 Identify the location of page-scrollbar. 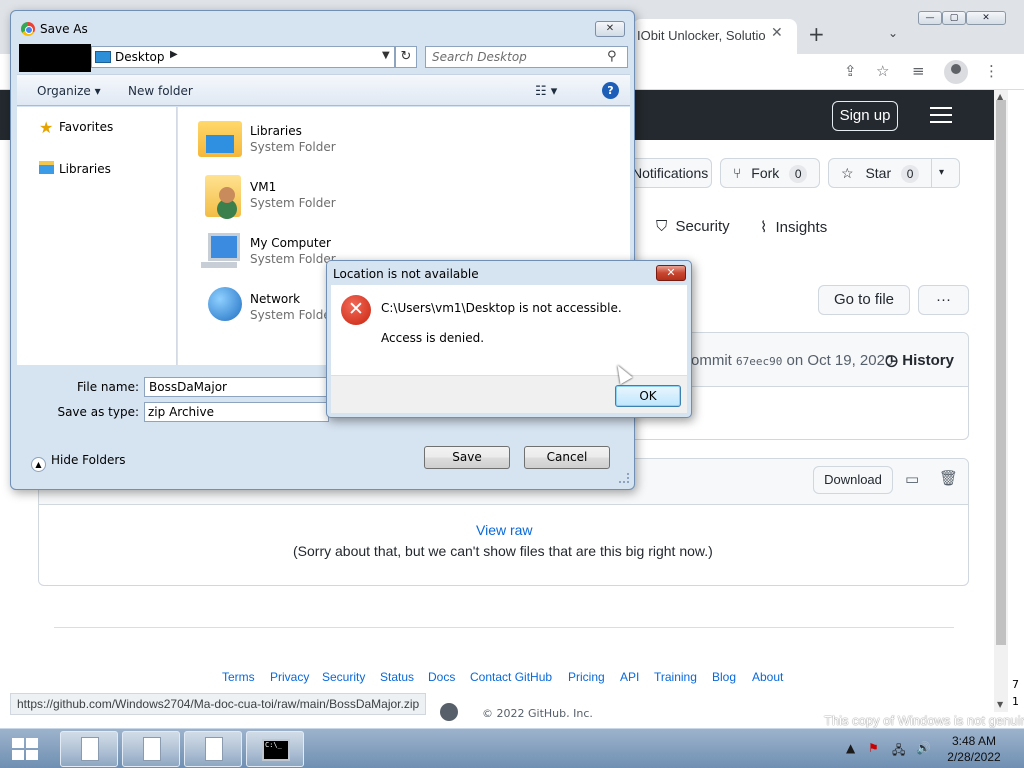
(1001, 401).